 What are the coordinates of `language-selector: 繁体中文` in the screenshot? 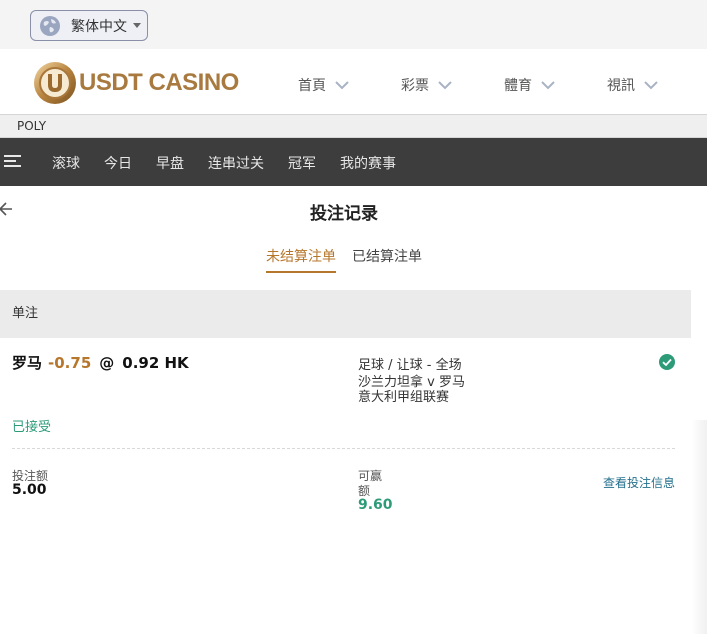 It's located at (89, 25).